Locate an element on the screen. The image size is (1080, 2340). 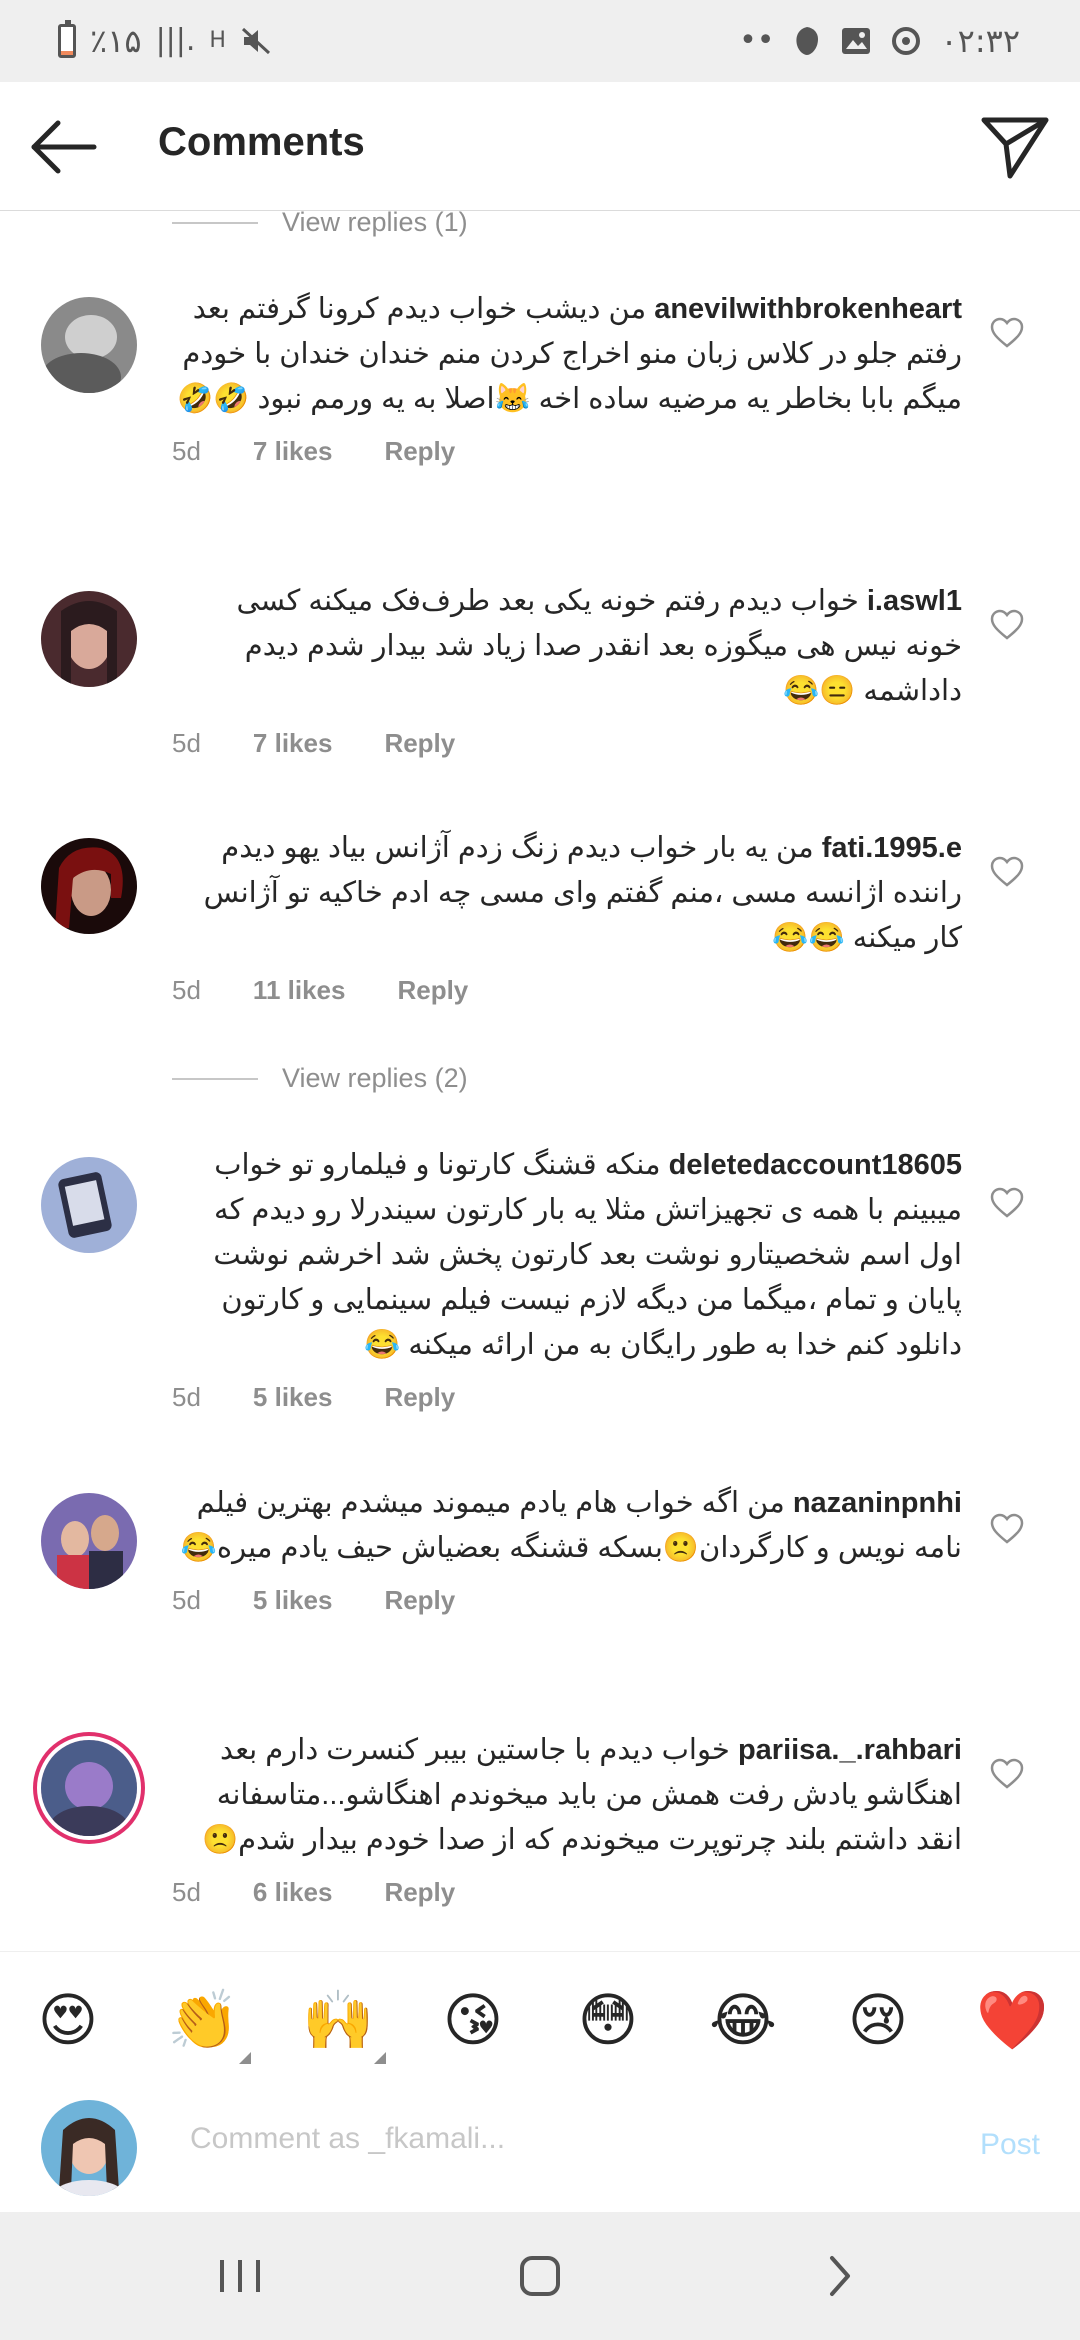
paper-plane-icon is located at coordinates (1015, 147).